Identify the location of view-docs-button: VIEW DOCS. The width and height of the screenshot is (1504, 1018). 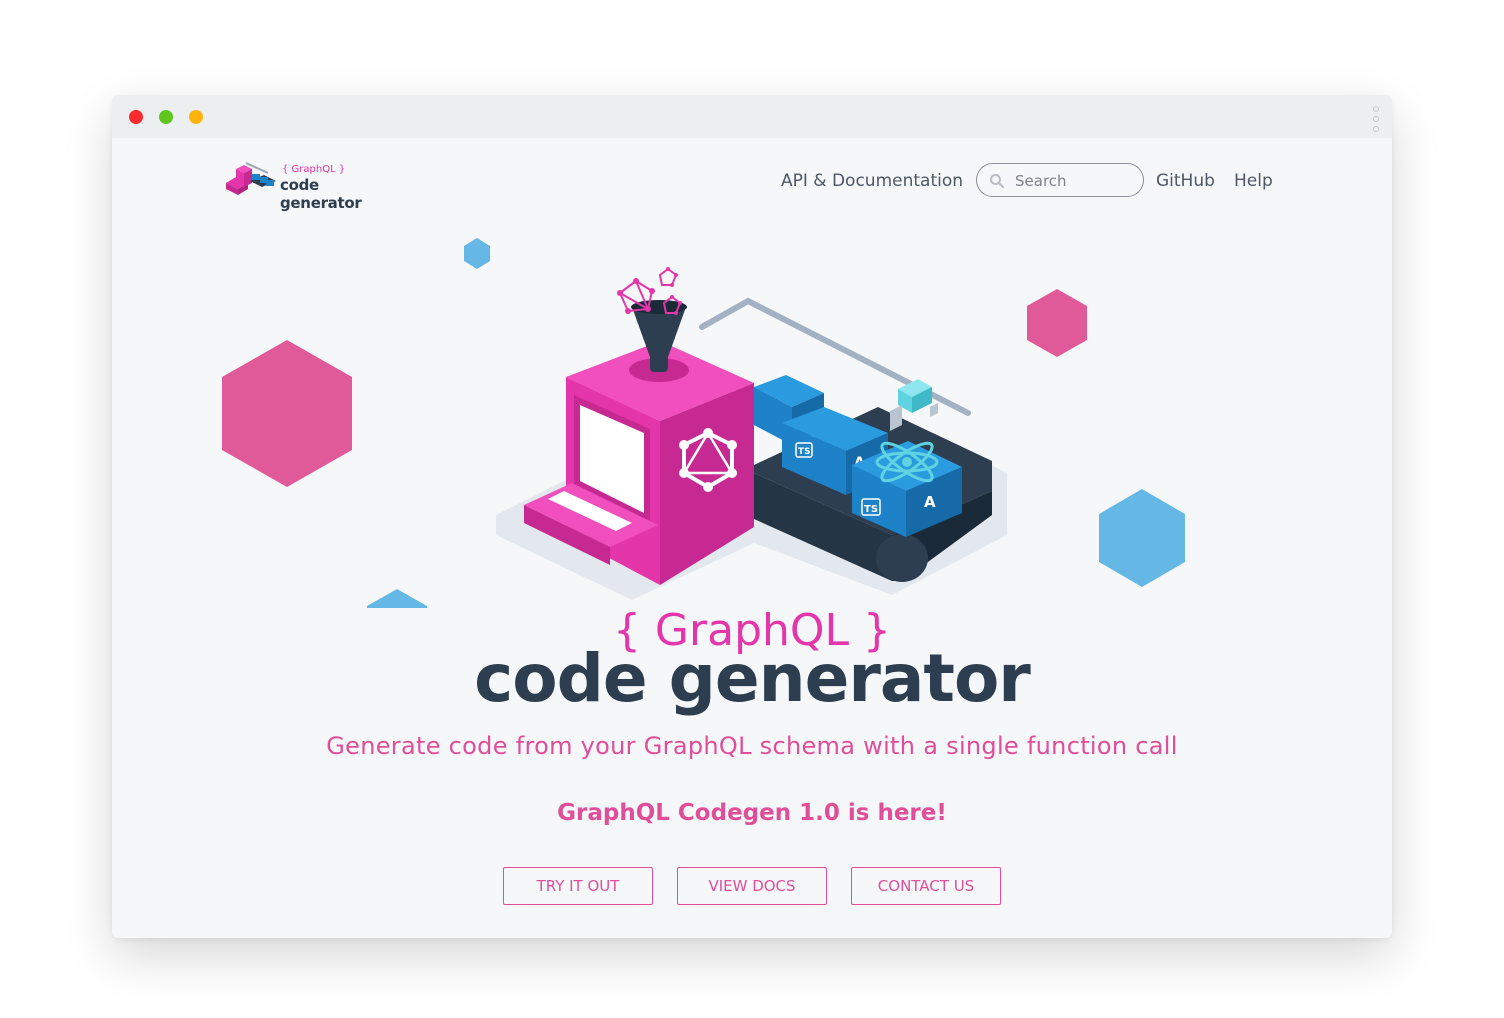
(752, 886).